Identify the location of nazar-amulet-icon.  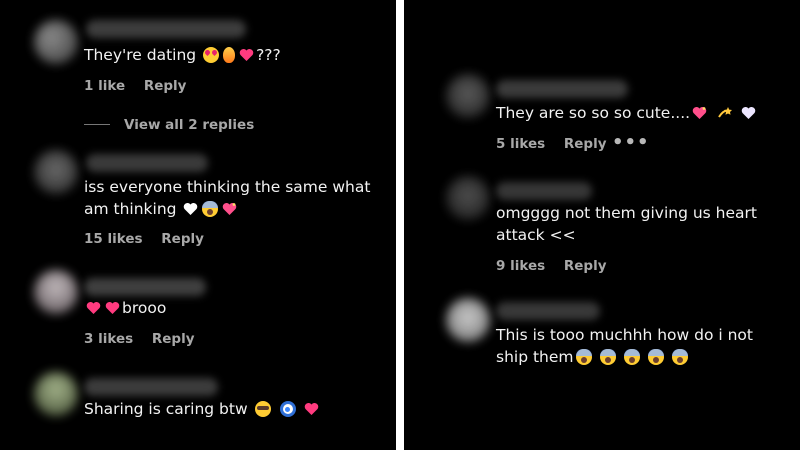
(287, 409).